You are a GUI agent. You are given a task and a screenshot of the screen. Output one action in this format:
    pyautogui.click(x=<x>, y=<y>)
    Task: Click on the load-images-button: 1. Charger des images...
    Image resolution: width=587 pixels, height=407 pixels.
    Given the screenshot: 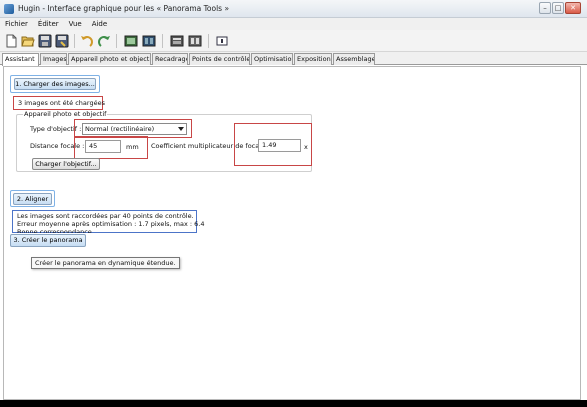 What is the action you would take?
    pyautogui.click(x=55, y=84)
    